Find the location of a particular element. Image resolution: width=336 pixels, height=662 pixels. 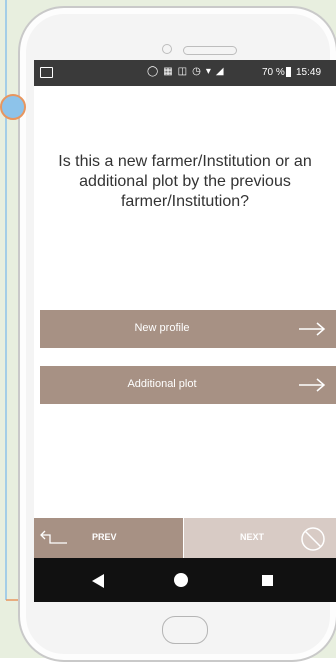

battery-percent: 70 % is located at coordinates (273, 72).